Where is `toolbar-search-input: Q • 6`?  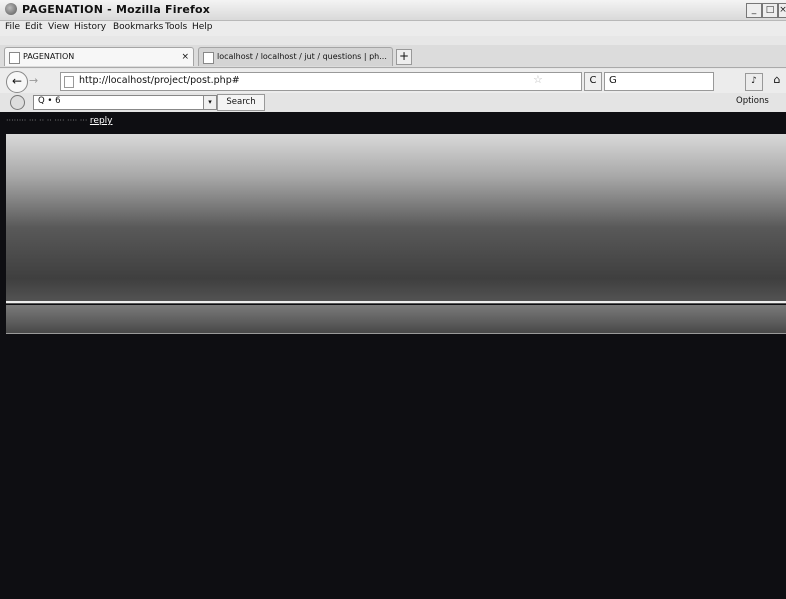
toolbar-search-input: Q • 6 is located at coordinates (119, 102).